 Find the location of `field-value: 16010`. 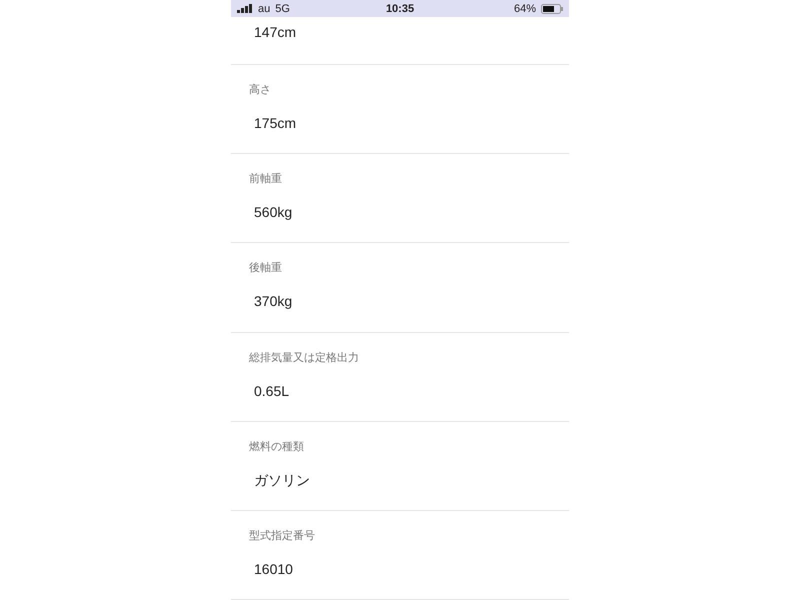

field-value: 16010 is located at coordinates (273, 569).